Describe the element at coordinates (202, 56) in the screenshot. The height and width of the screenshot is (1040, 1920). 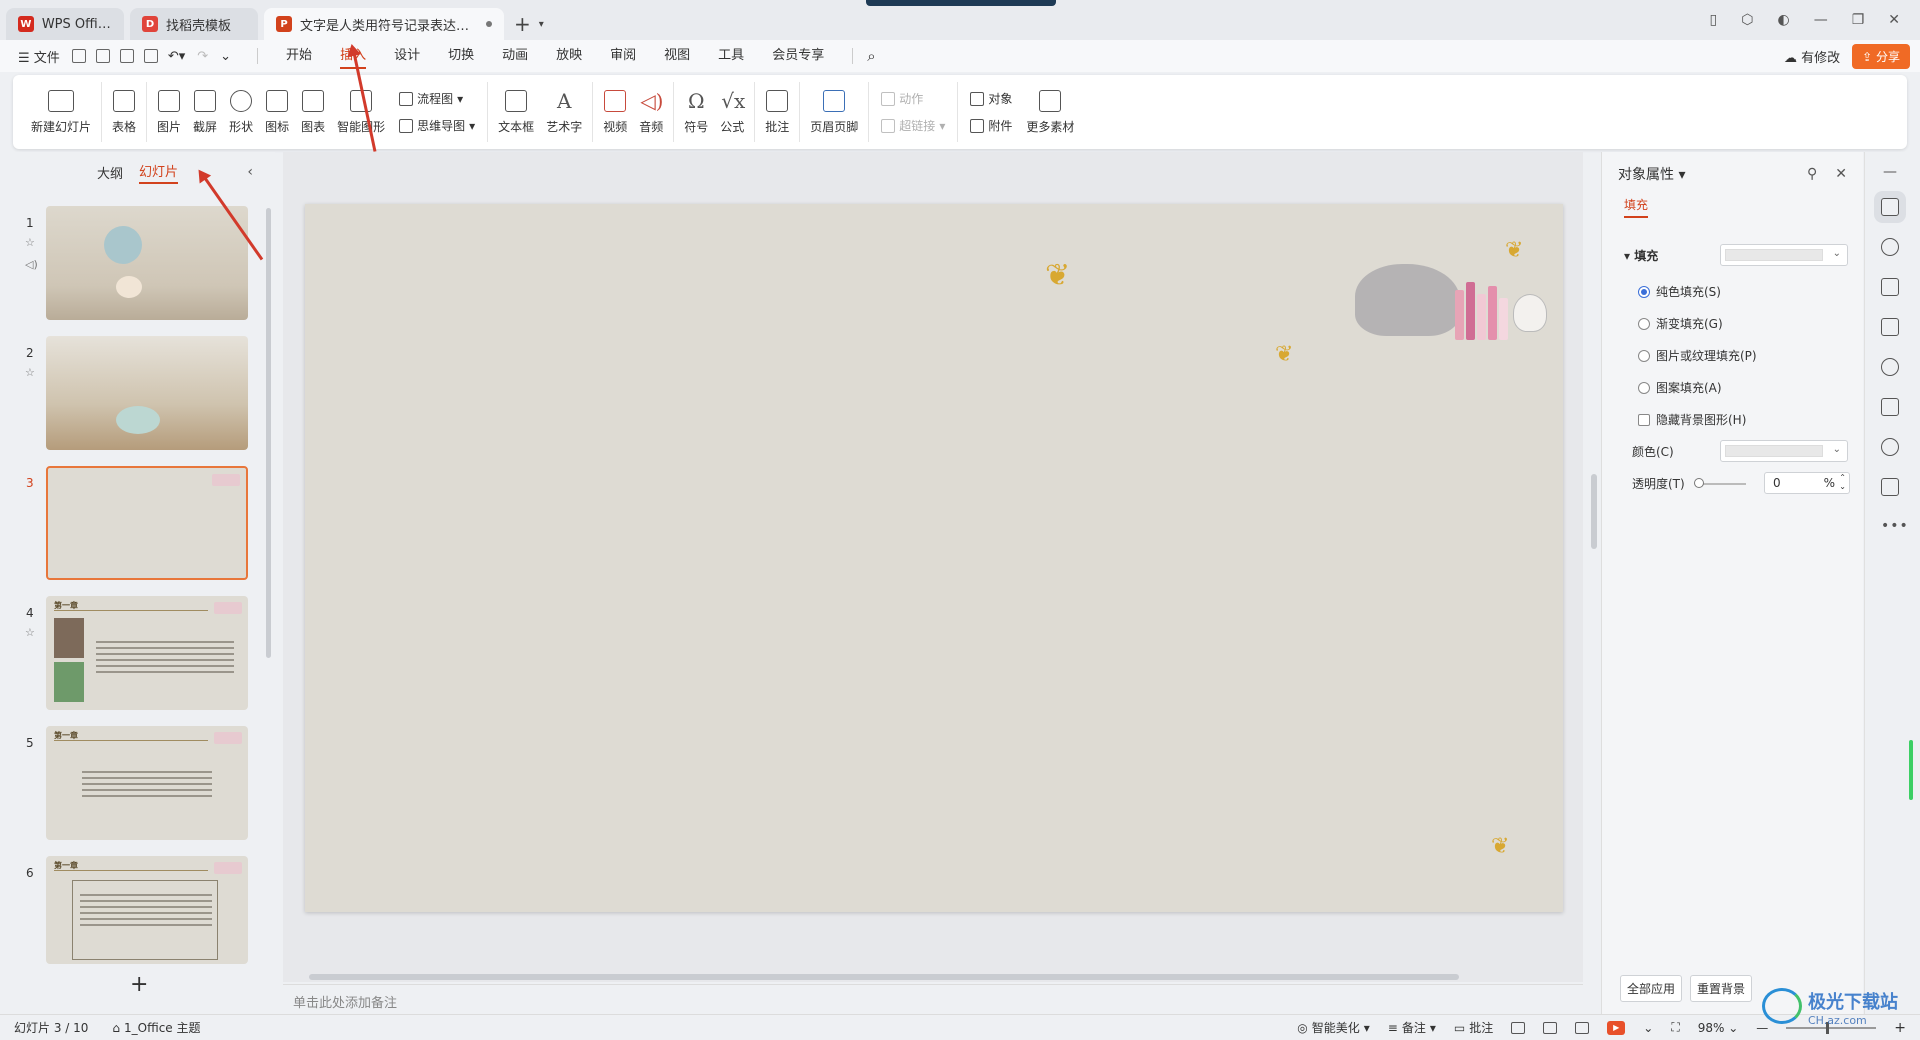
I see `redo-icon: ↷` at that location.